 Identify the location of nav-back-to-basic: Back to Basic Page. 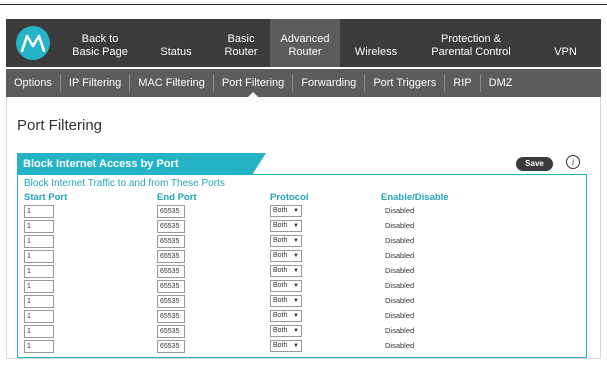
(100, 43).